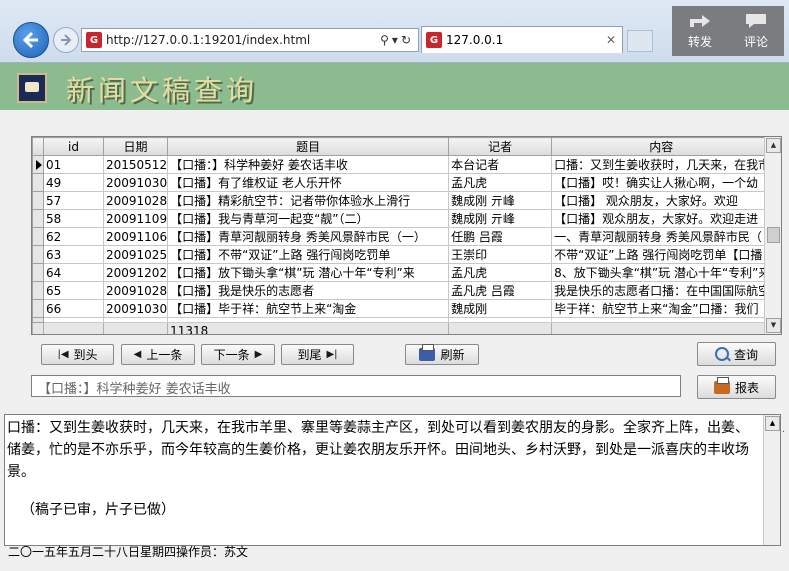 This screenshot has height=571, width=789. I want to click on first-record-button: |◀ 到头, so click(77, 354).